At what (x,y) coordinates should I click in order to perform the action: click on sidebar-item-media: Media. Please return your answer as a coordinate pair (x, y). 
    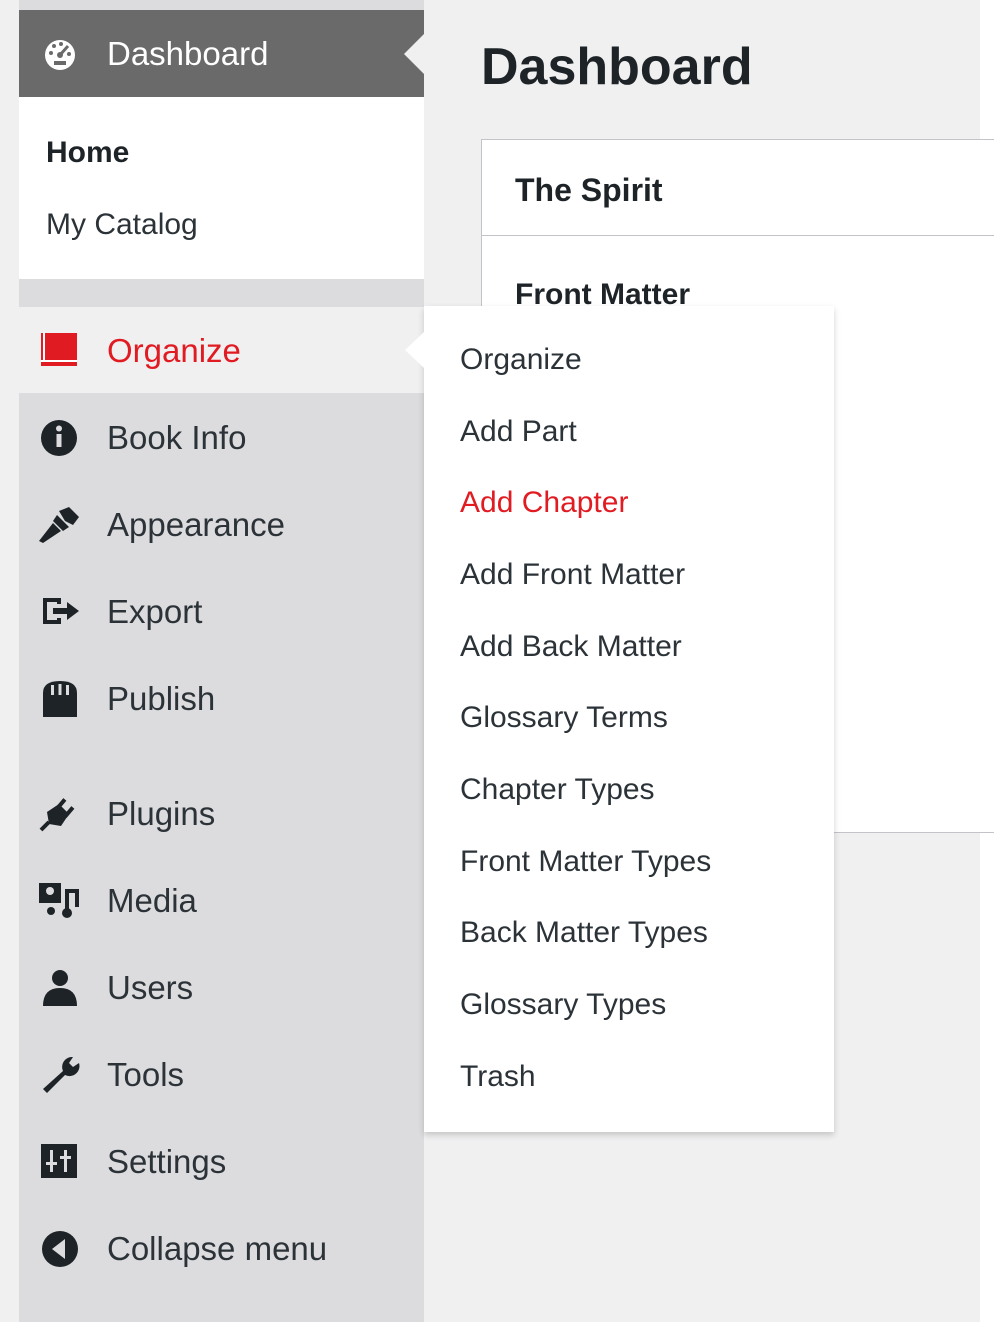
    Looking at the image, I should click on (221, 900).